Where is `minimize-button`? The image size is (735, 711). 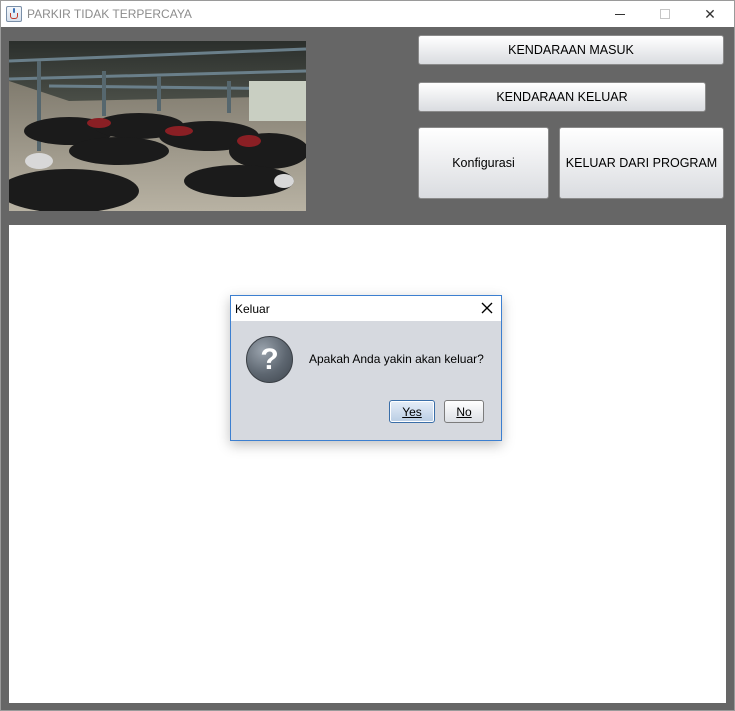
minimize-button is located at coordinates (620, 14).